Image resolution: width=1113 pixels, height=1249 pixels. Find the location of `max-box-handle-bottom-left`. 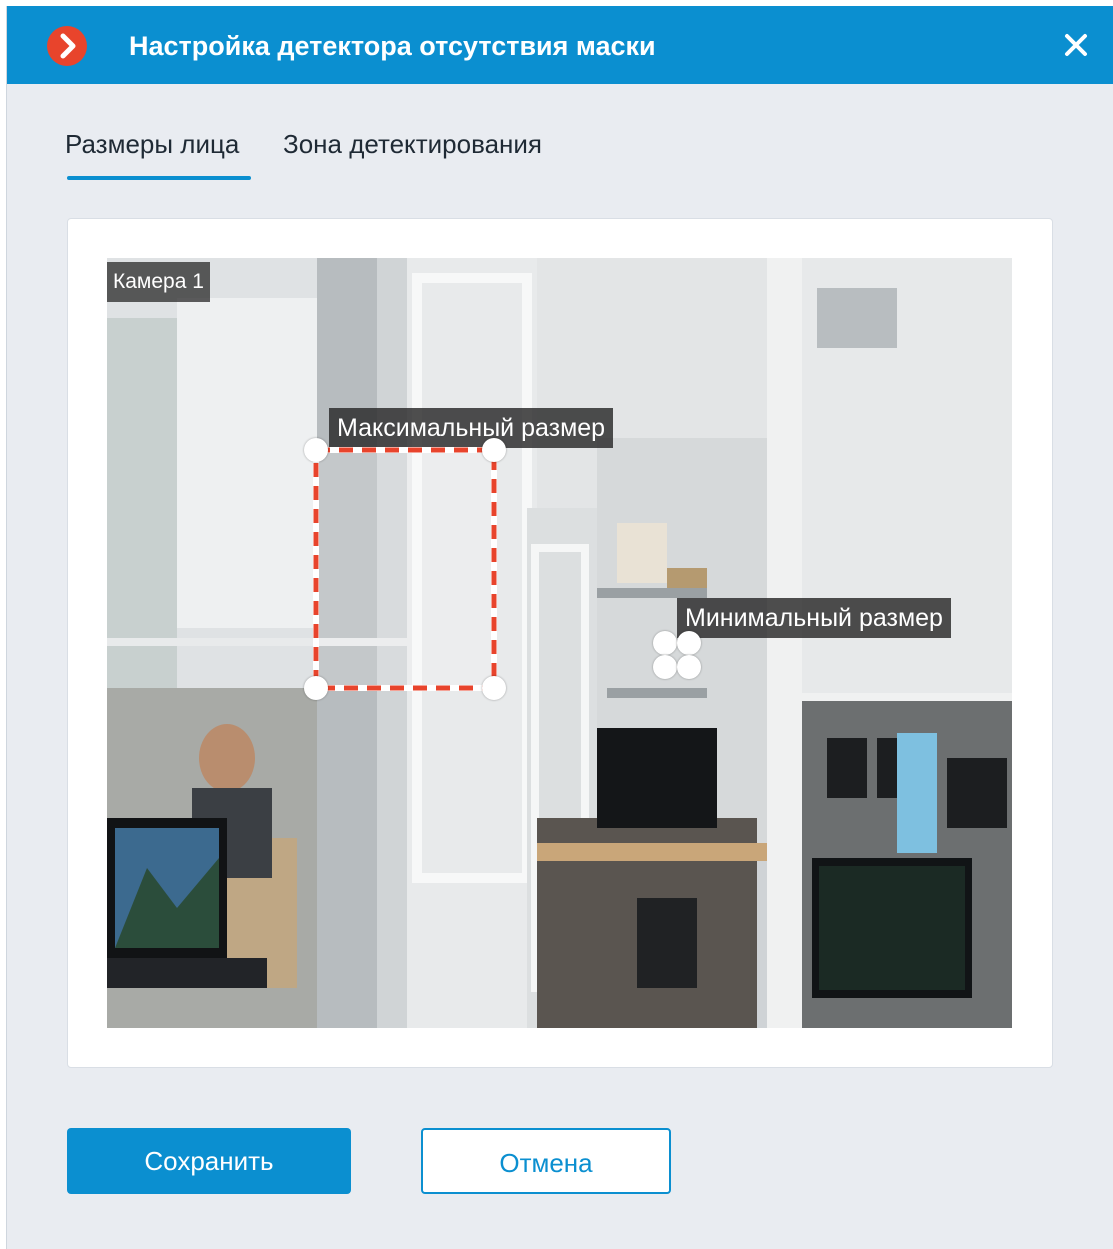

max-box-handle-bottom-left is located at coordinates (316, 688).